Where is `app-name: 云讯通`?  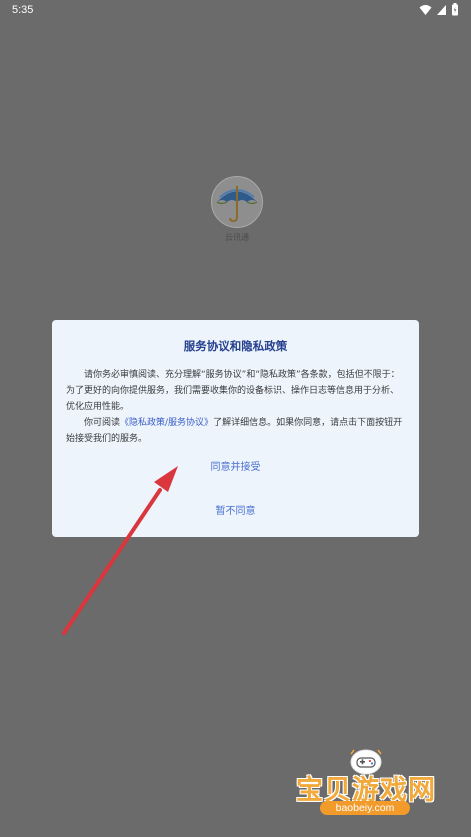
app-name: 云讯通 is located at coordinates (237, 237).